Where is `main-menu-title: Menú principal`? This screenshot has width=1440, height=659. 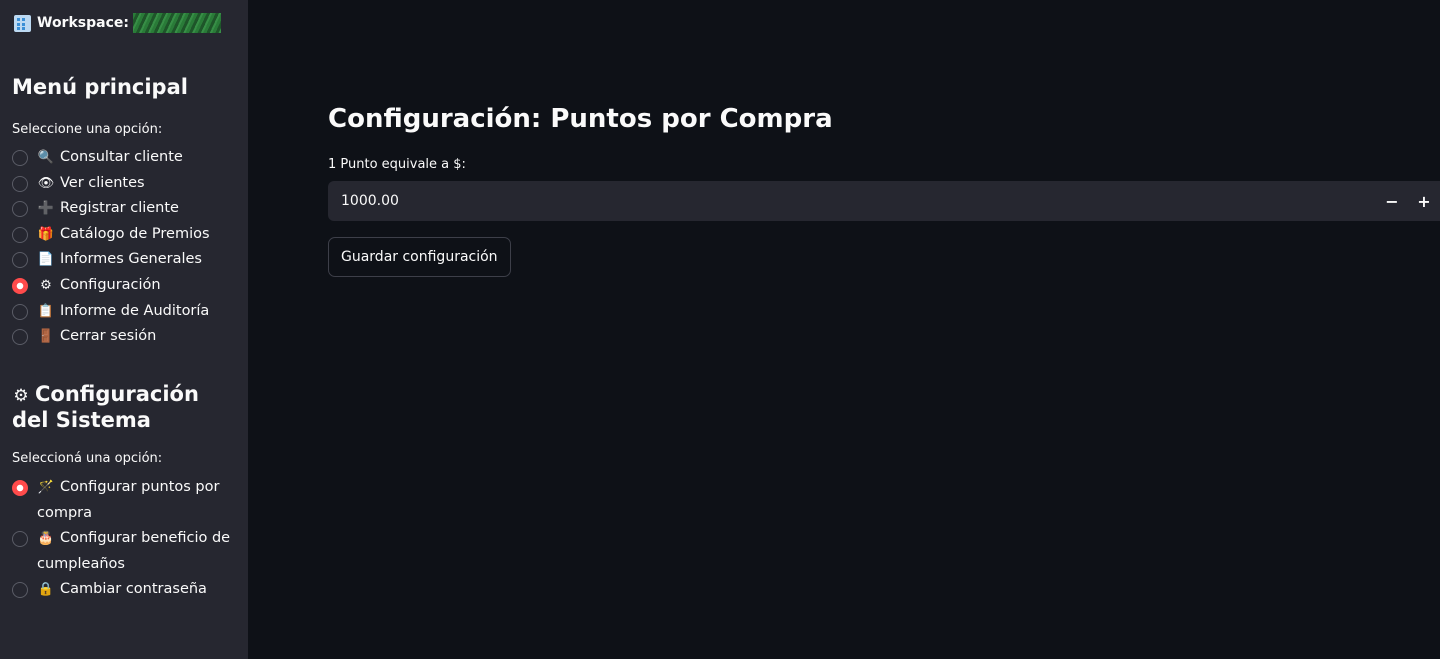 main-menu-title: Menú principal is located at coordinates (100, 87).